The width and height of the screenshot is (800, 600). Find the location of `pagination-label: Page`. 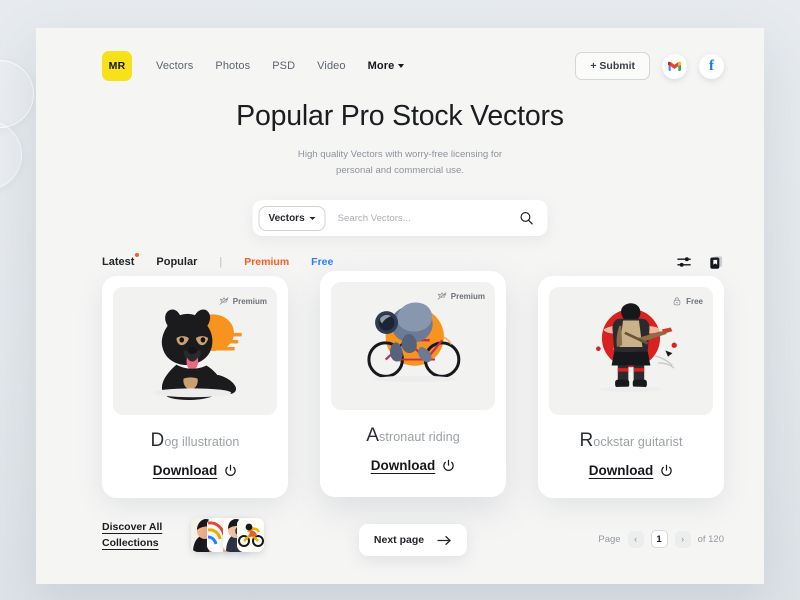

pagination-label: Page is located at coordinates (609, 539).